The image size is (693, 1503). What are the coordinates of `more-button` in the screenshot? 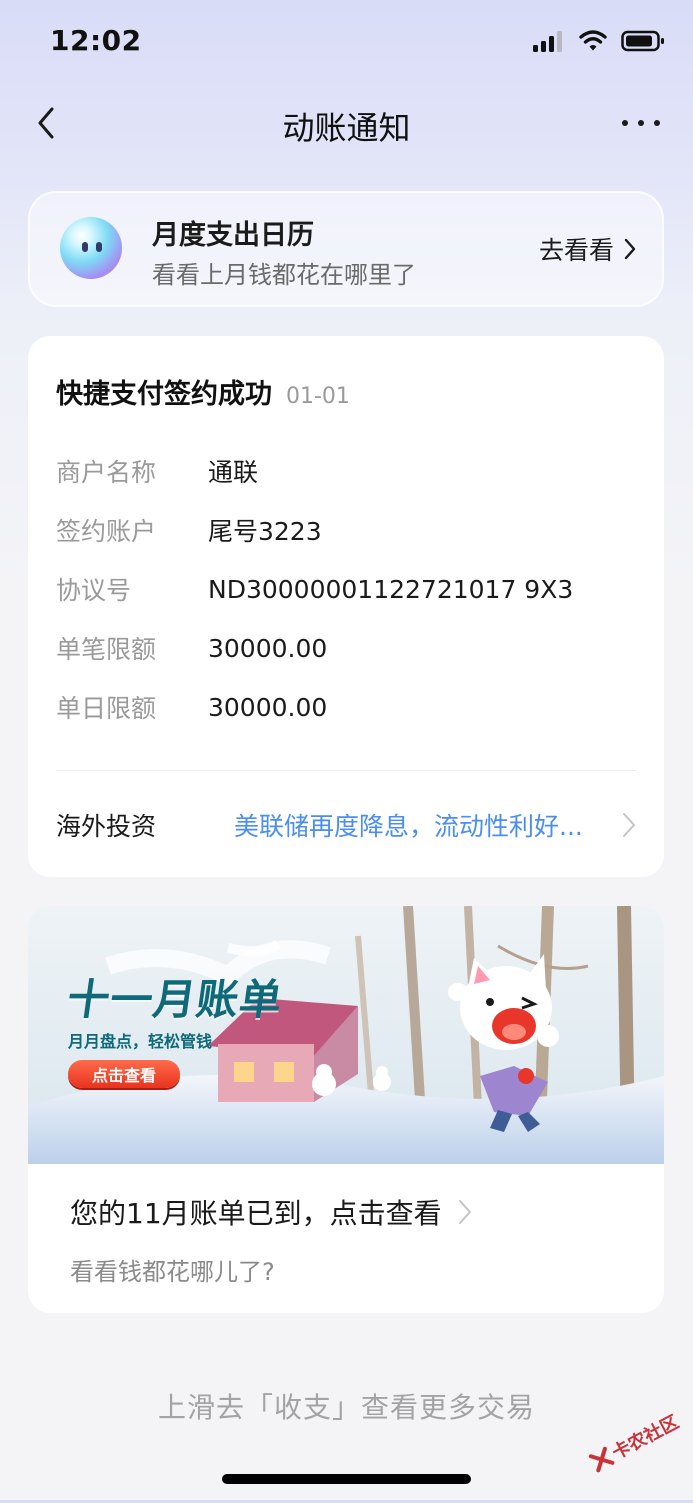 It's located at (641, 123).